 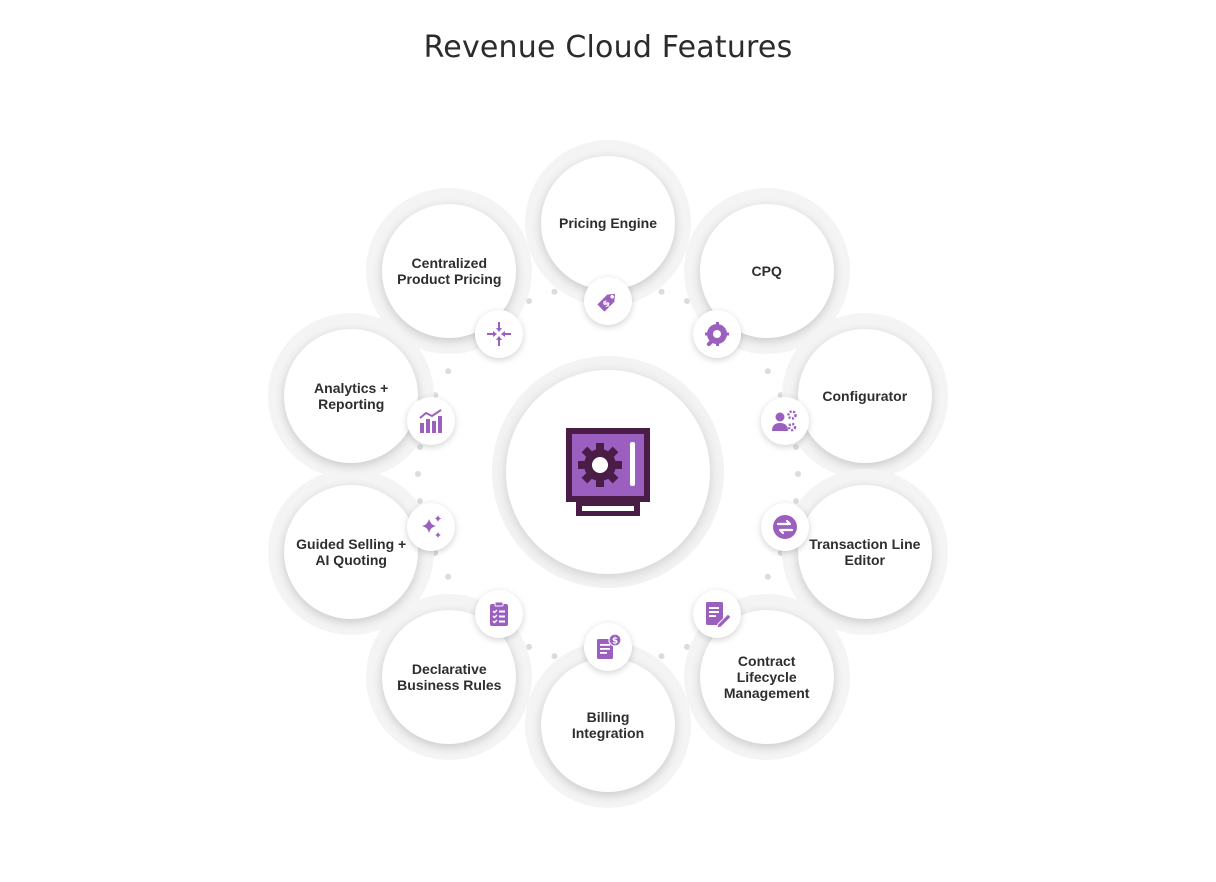 I want to click on document-edit-icon, so click(x=719, y=614).